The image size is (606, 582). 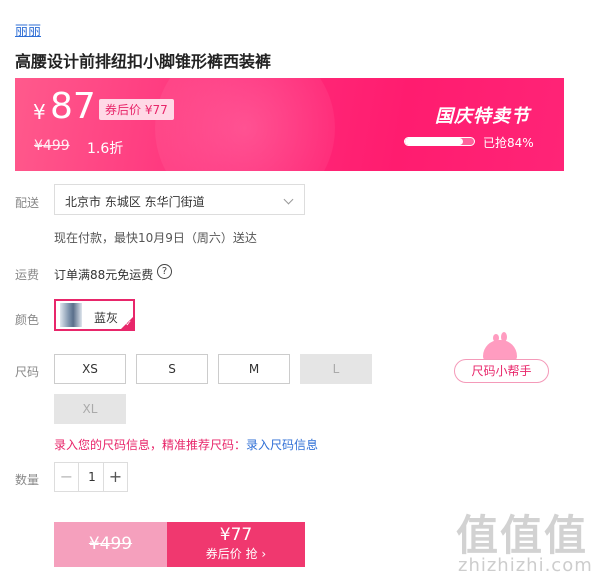 What do you see at coordinates (236, 554) in the screenshot?
I see `buy-coupon-label: 券后价 抢 ›` at bounding box center [236, 554].